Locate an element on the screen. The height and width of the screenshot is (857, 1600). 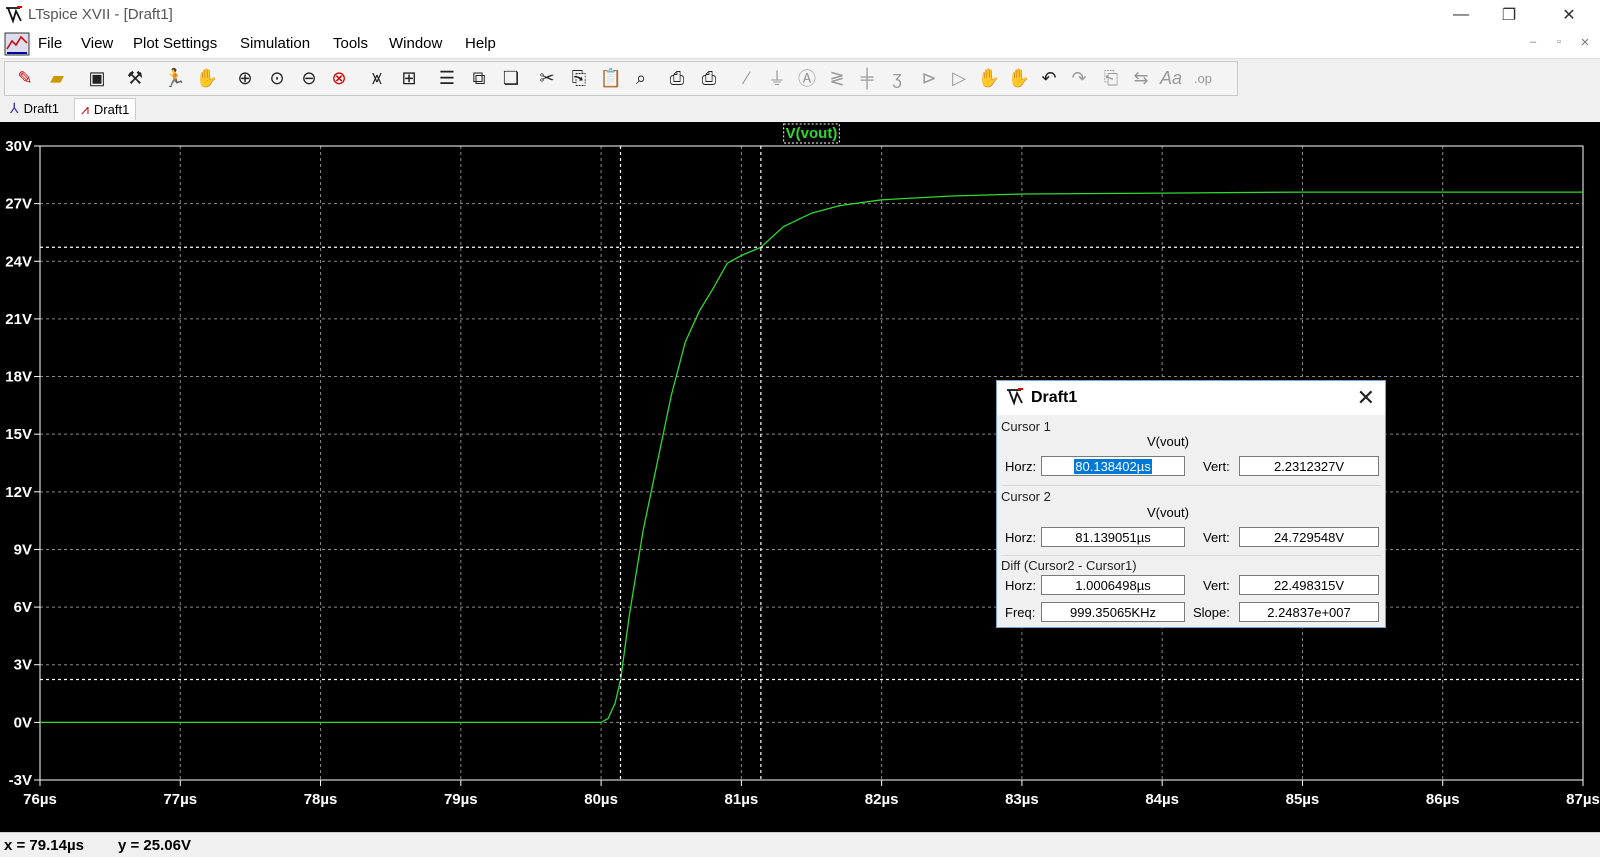
diff-freq-label: Freq: is located at coordinates (1020, 612).